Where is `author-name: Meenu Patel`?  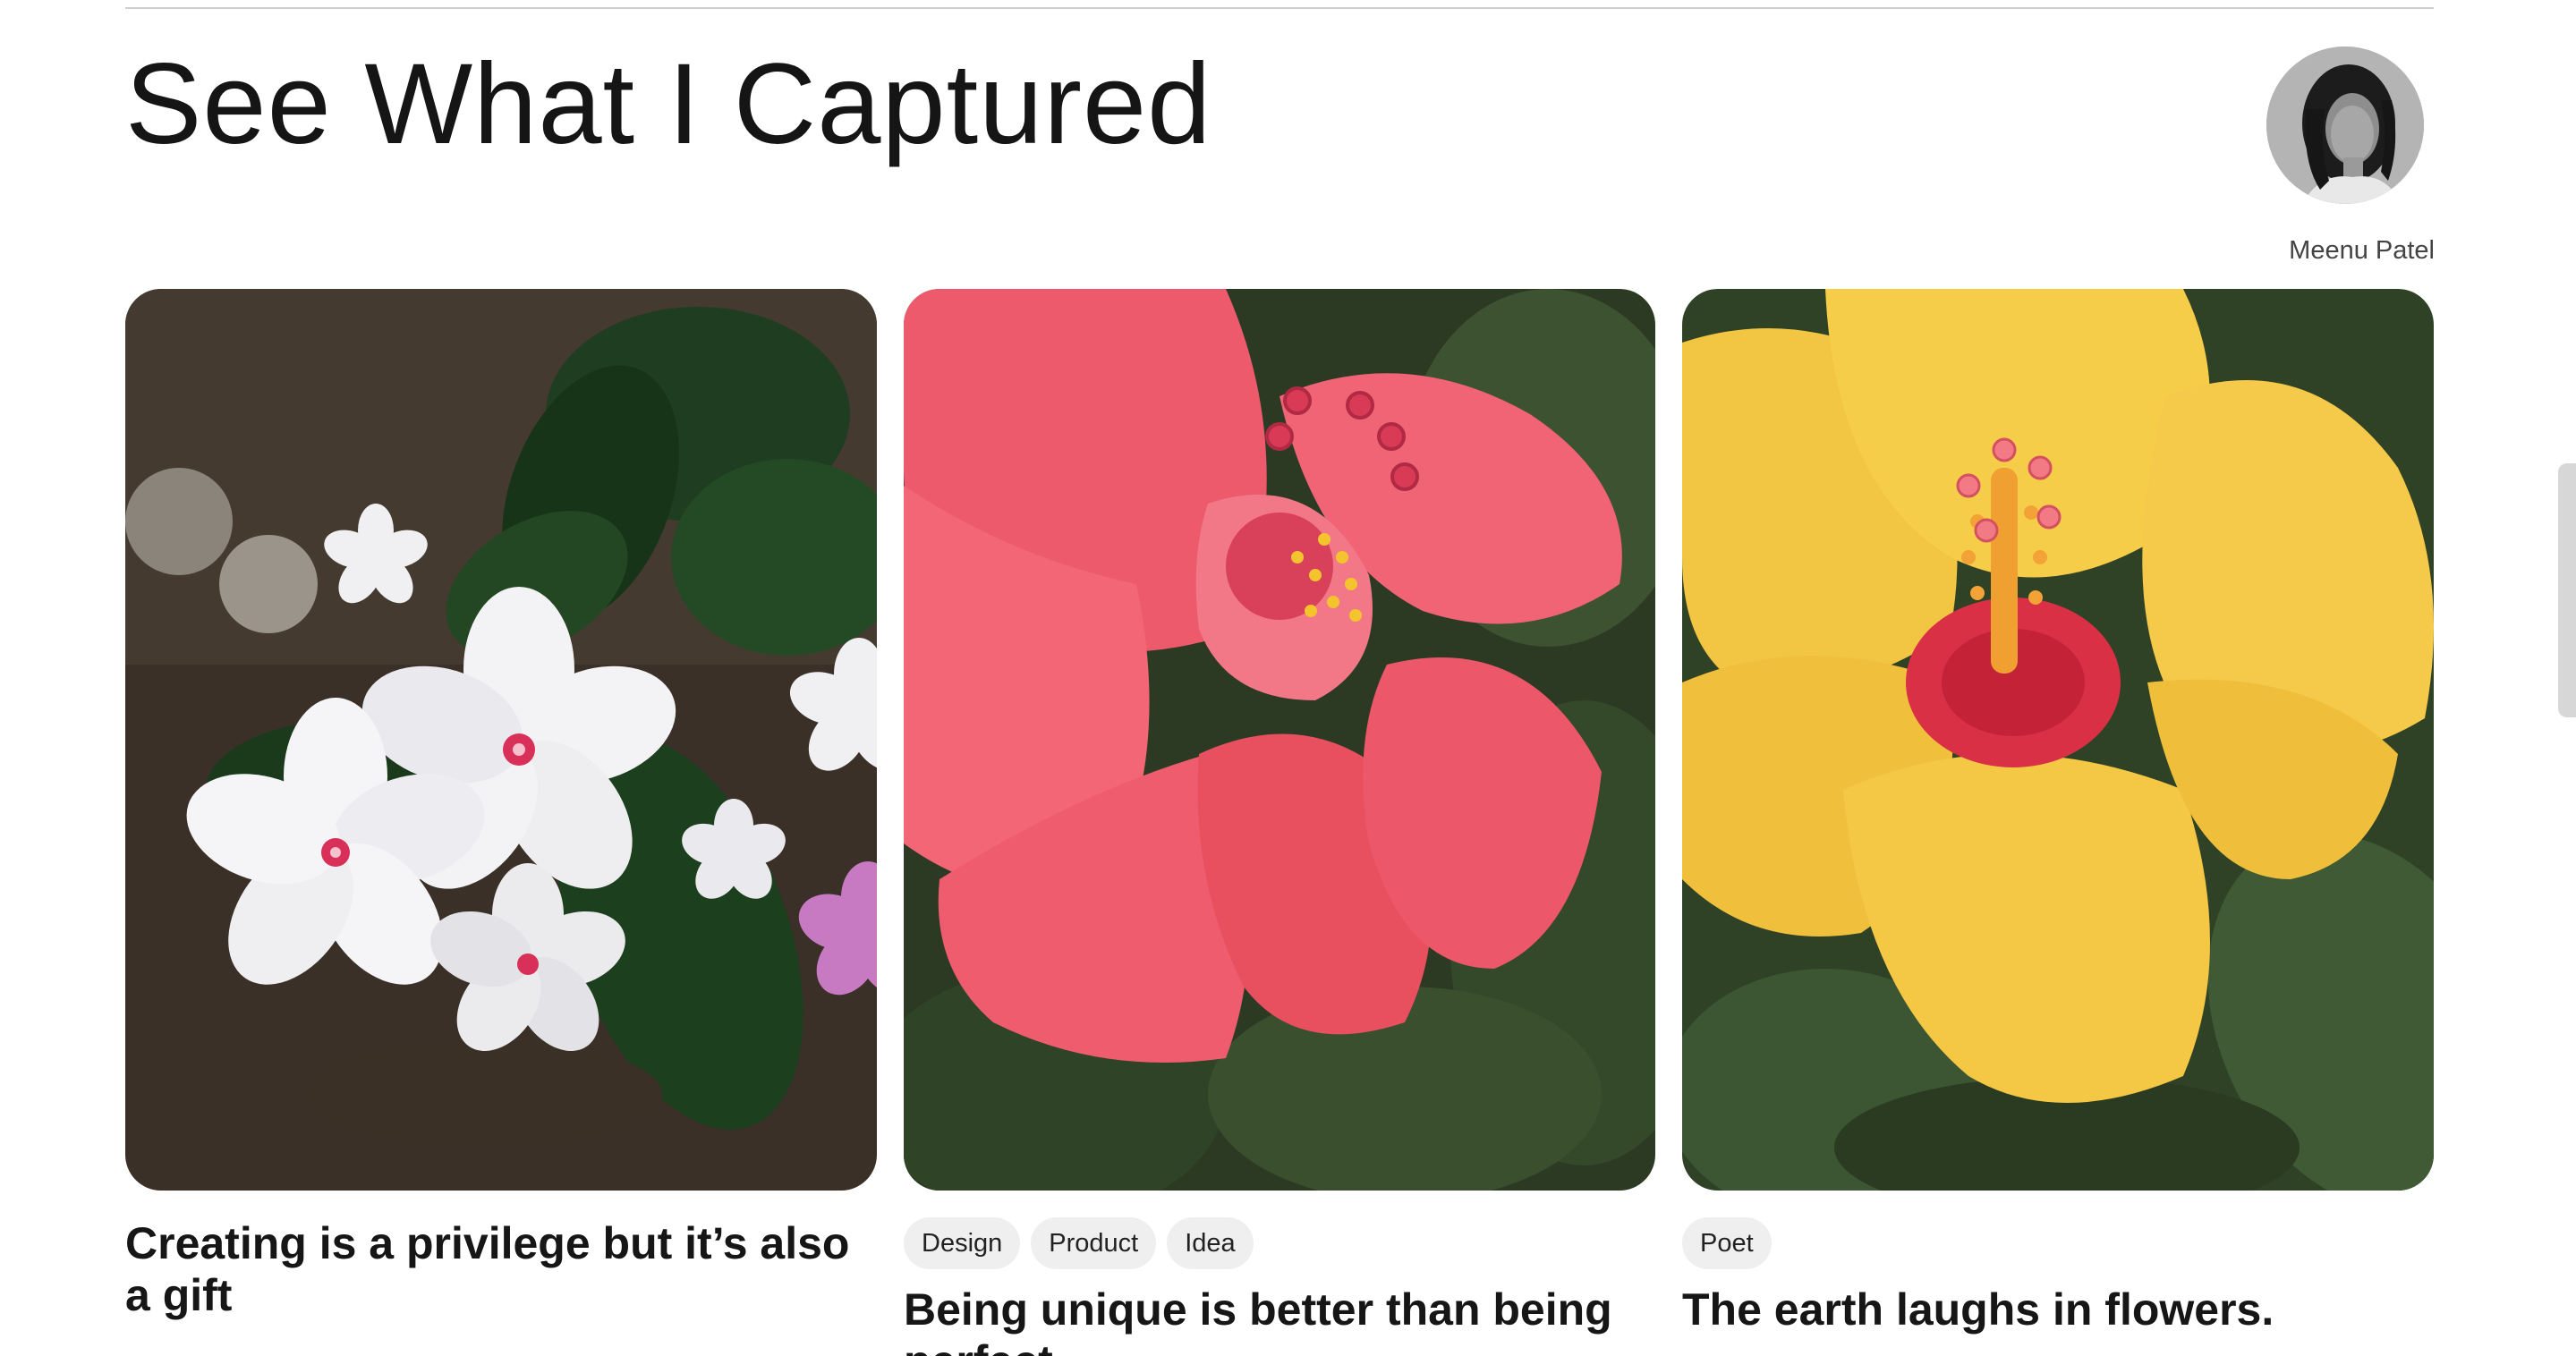
author-name: Meenu Patel is located at coordinates (2362, 251).